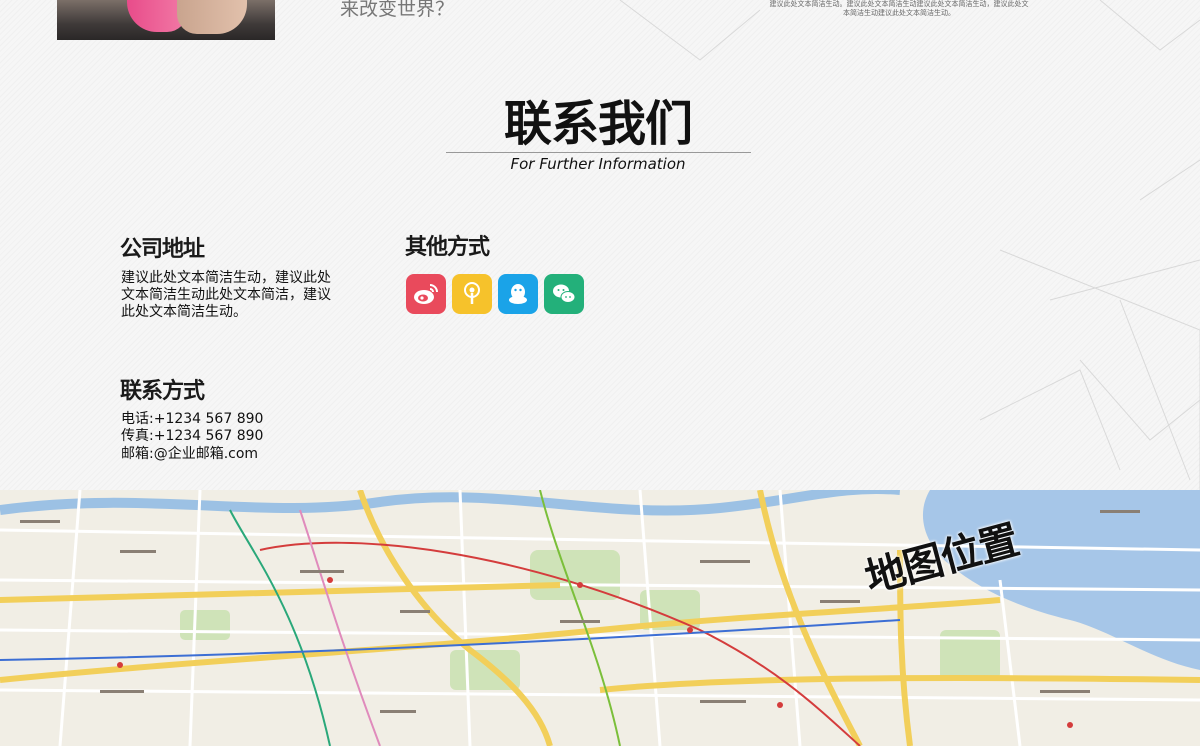 Image resolution: width=1200 pixels, height=746 pixels. Describe the element at coordinates (397, 10) in the screenshot. I see `tagline-text: 来改变世界？` at that location.